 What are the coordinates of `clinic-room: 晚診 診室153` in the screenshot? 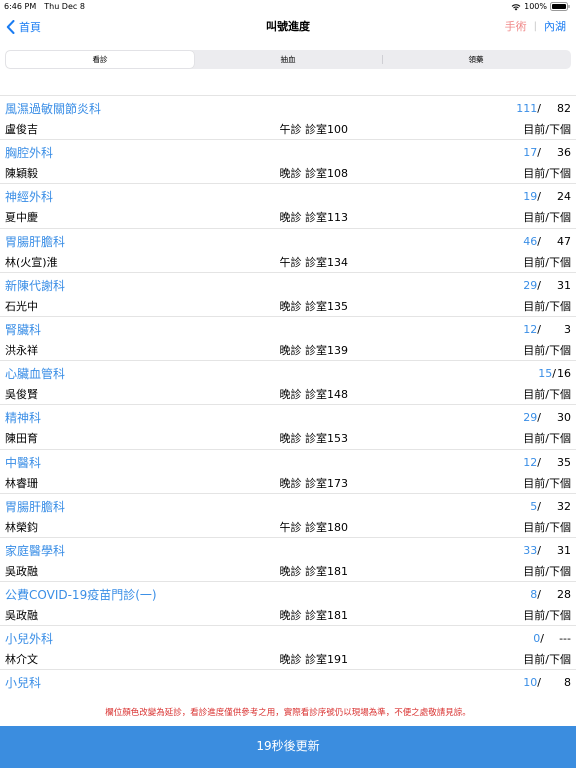 It's located at (314, 439).